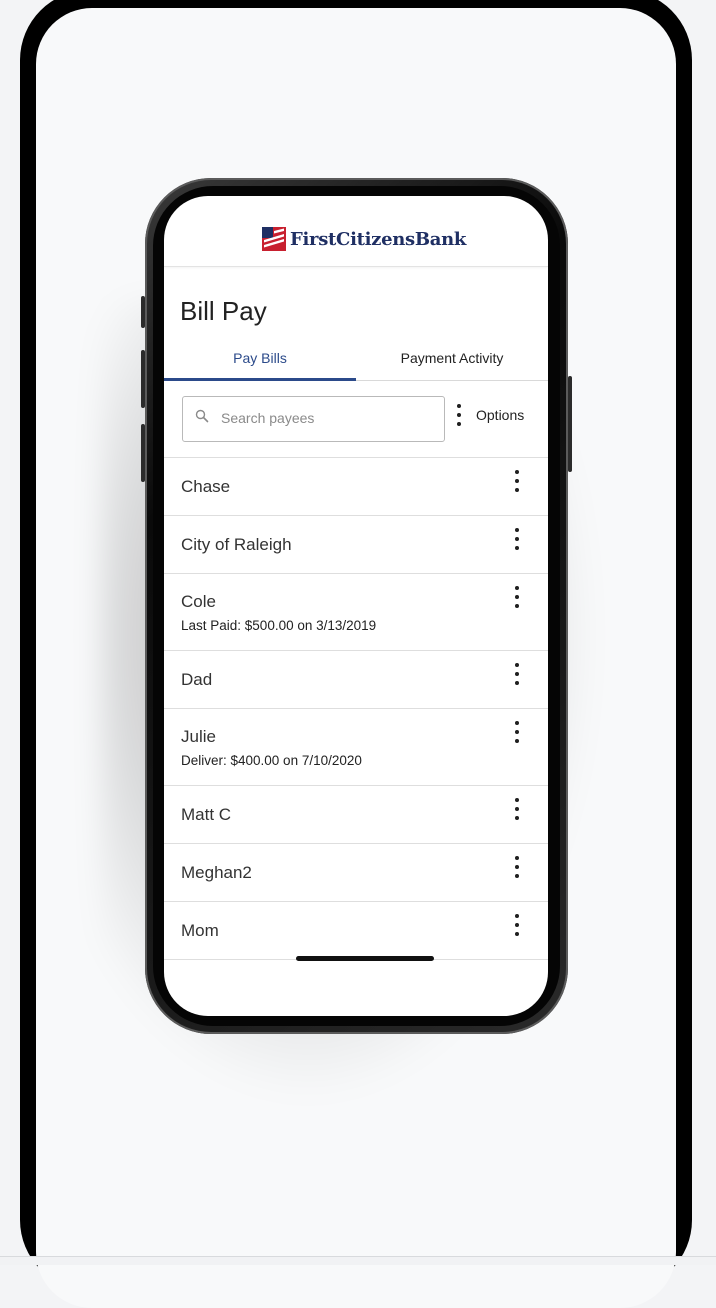 Image resolution: width=716 pixels, height=1308 pixels. I want to click on tab-pay-bills: Pay Bills, so click(260, 362).